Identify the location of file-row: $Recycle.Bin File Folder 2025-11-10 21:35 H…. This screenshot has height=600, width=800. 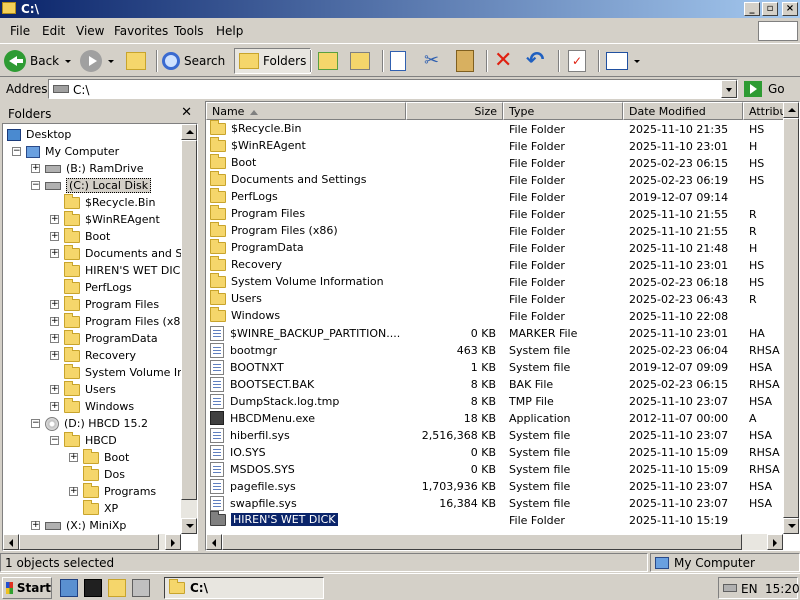
(502, 128).